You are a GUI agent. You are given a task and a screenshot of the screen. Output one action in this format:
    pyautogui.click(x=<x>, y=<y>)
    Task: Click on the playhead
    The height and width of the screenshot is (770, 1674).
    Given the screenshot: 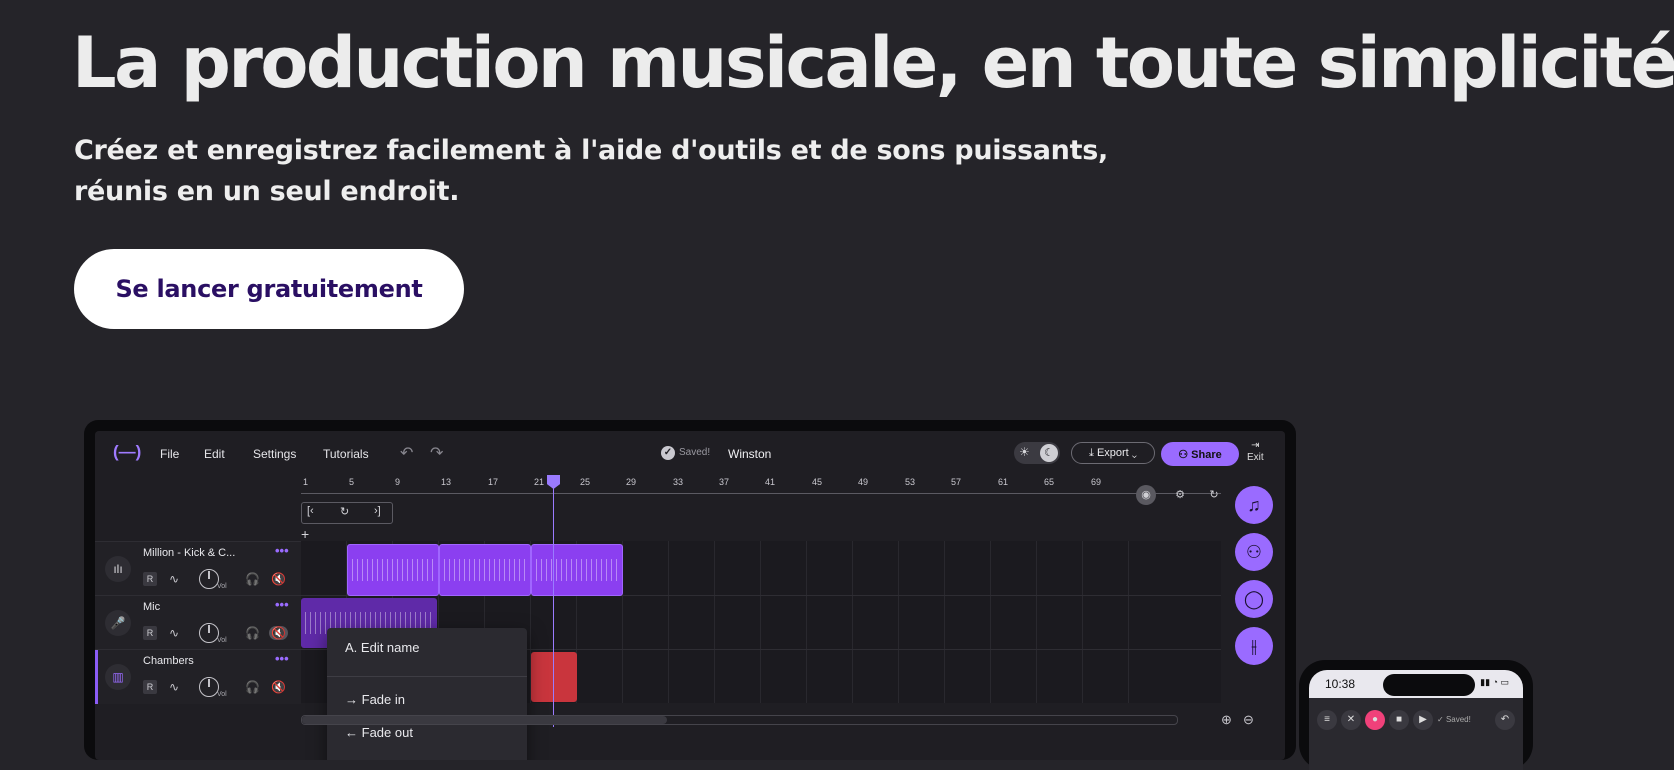 What is the action you would take?
    pyautogui.click(x=553, y=602)
    